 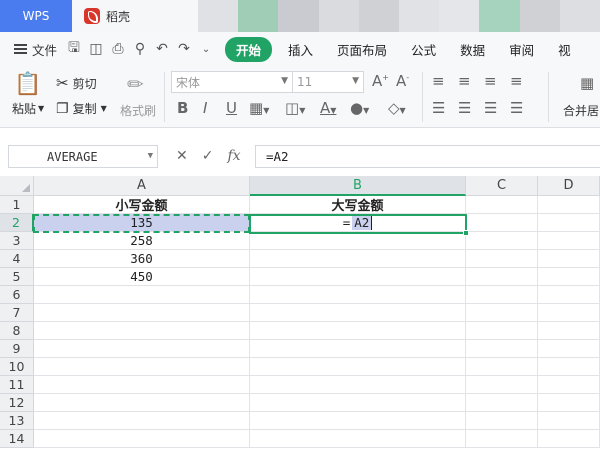 I want to click on save-icon: 🖫, so click(x=74, y=49).